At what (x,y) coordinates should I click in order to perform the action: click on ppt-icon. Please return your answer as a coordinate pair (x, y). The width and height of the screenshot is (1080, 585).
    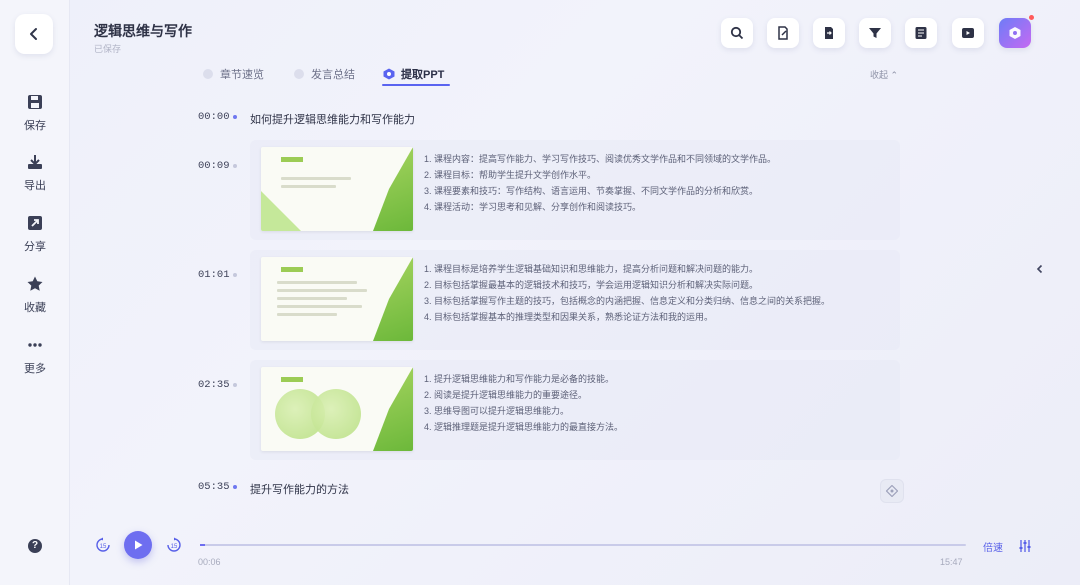
    Looking at the image, I should click on (389, 74).